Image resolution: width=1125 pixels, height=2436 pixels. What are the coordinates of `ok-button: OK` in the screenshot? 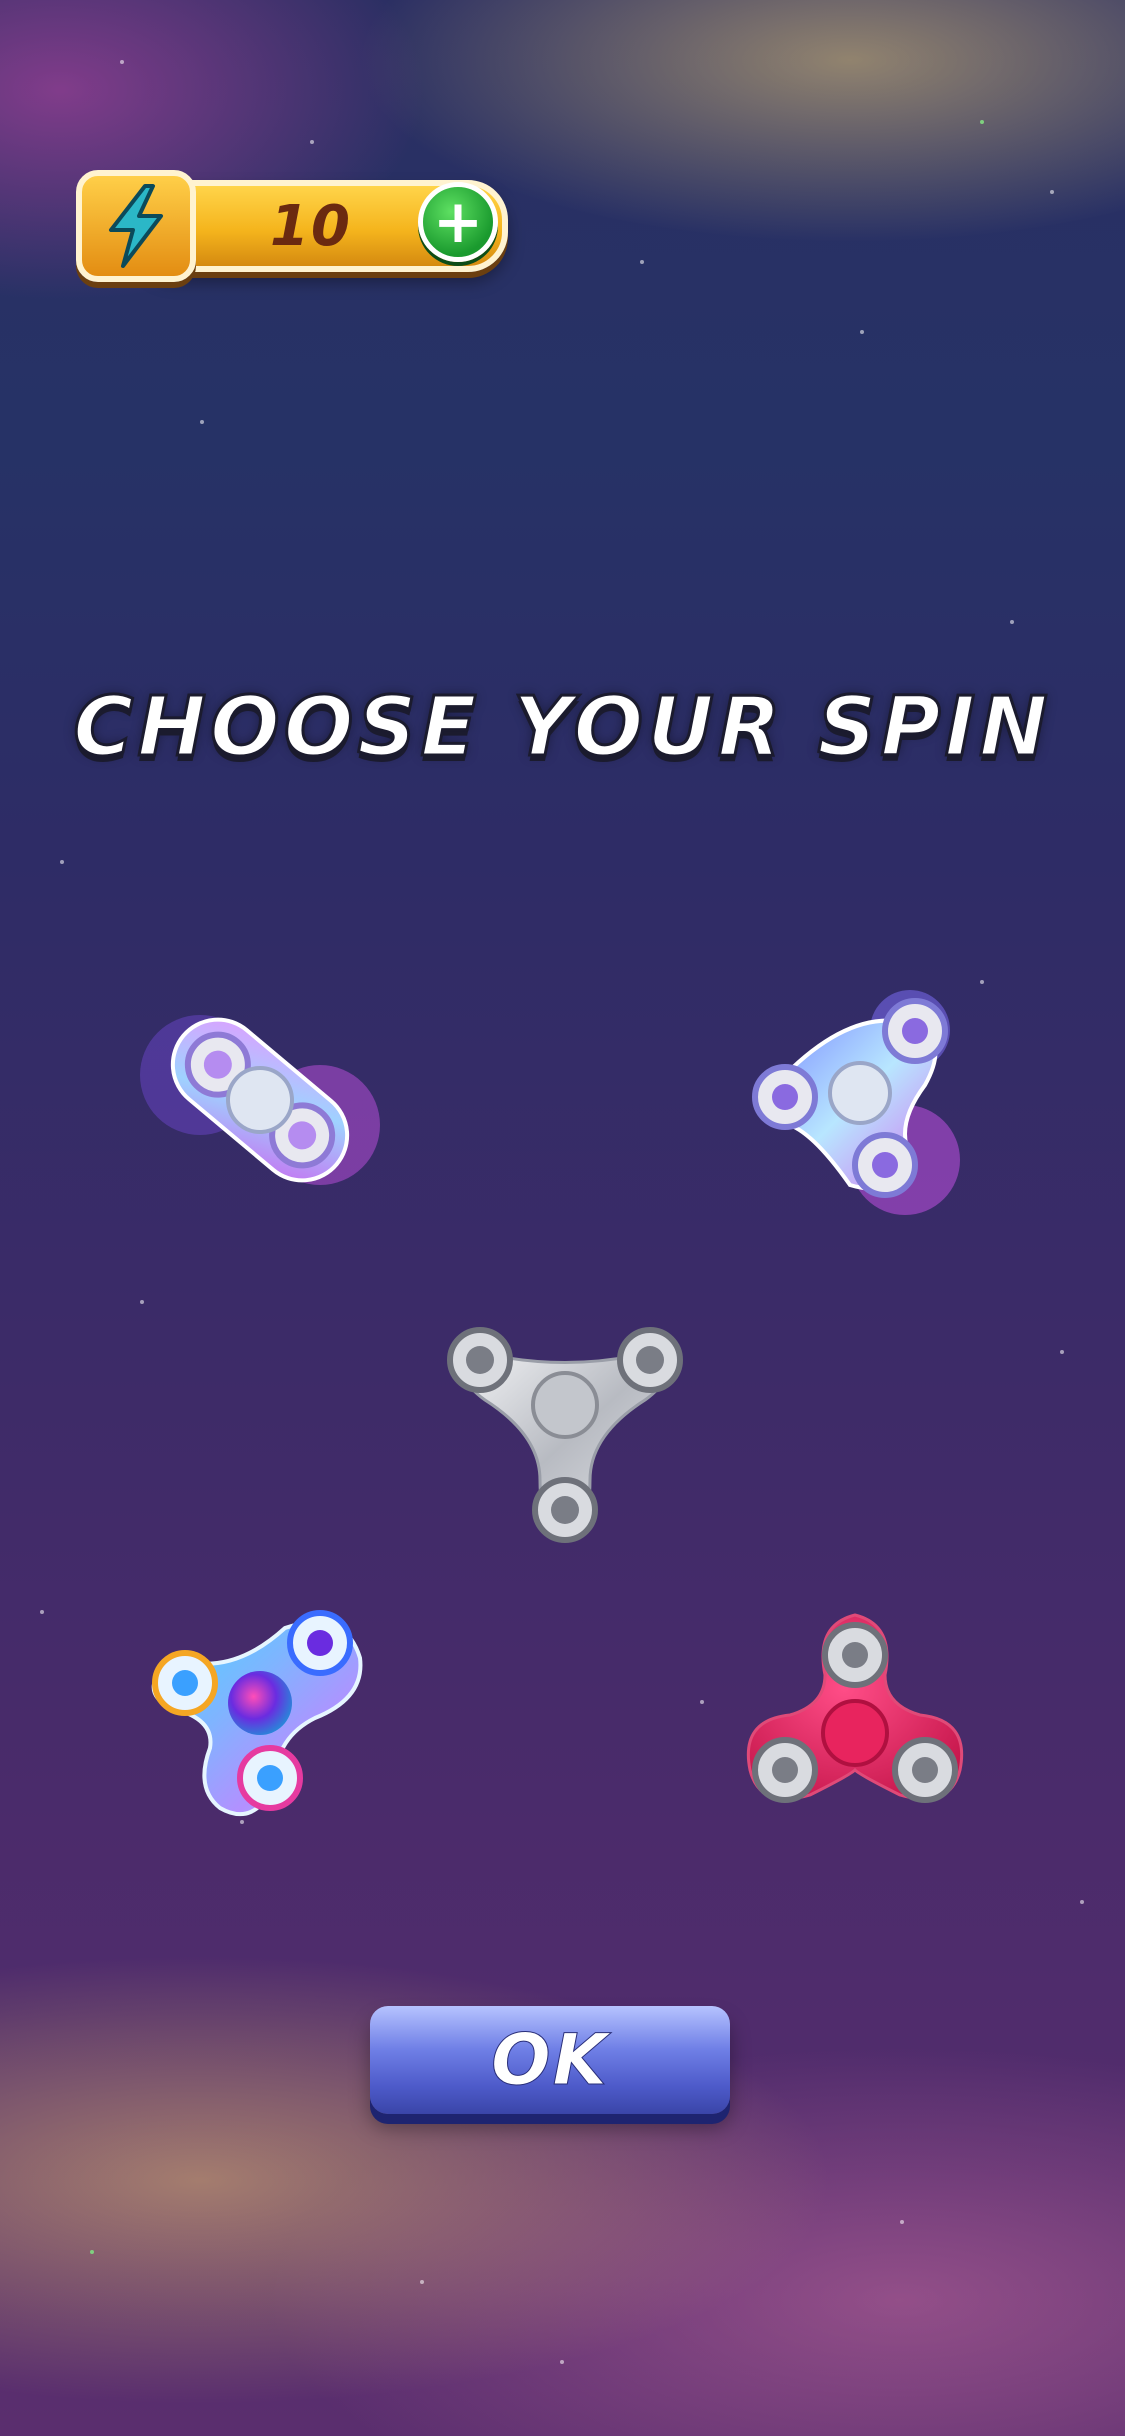 It's located at (550, 2060).